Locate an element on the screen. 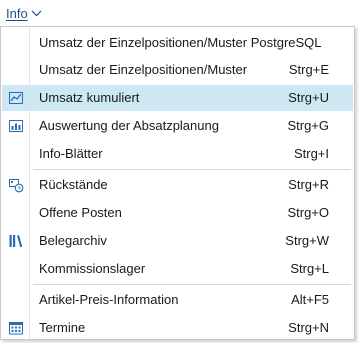 Image resolution: width=359 pixels, height=343 pixels. menu-item-artikel-preis-information: Artikel-Preis-Information Alt+F5 is located at coordinates (177, 300).